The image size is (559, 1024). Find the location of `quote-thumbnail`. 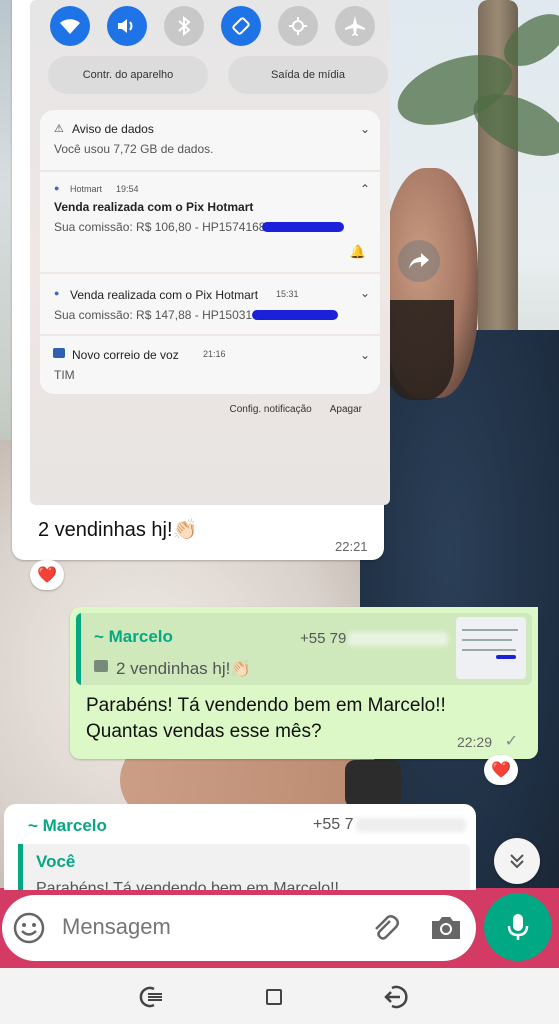

quote-thumbnail is located at coordinates (491, 648).